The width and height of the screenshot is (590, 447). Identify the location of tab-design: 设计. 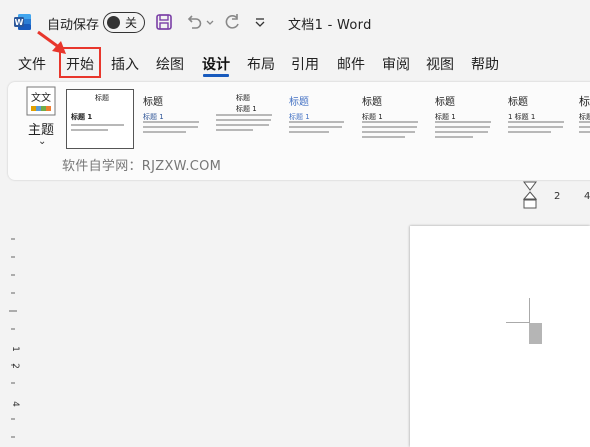
(216, 64).